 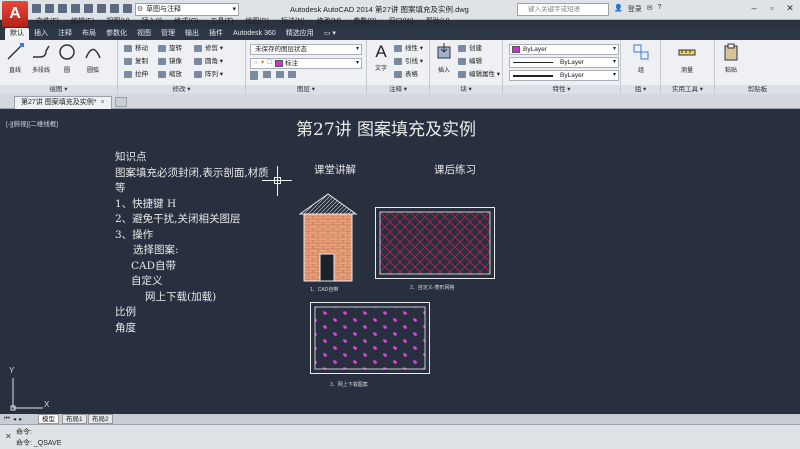 What do you see at coordinates (15, 58) in the screenshot?
I see `line-tool: 直线` at bounding box center [15, 58].